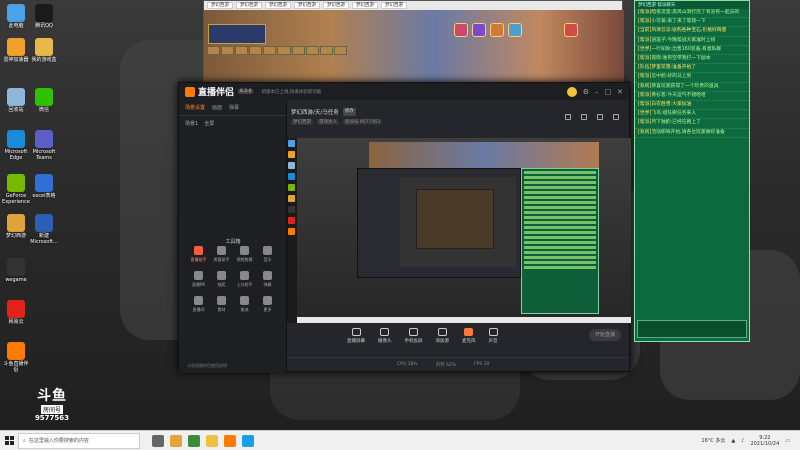 The image size is (800, 450). I want to click on announcement: 新版本已上线,快来体验新功能, so click(291, 92).